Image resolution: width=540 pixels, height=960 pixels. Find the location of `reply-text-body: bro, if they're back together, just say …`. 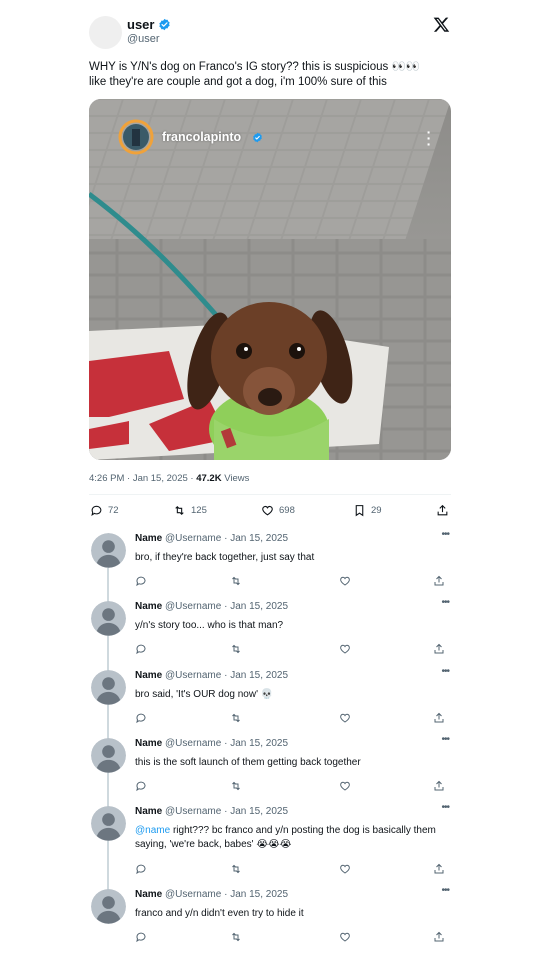

reply-text-body: bro, if they're back together, just say … is located at coordinates (225, 557).